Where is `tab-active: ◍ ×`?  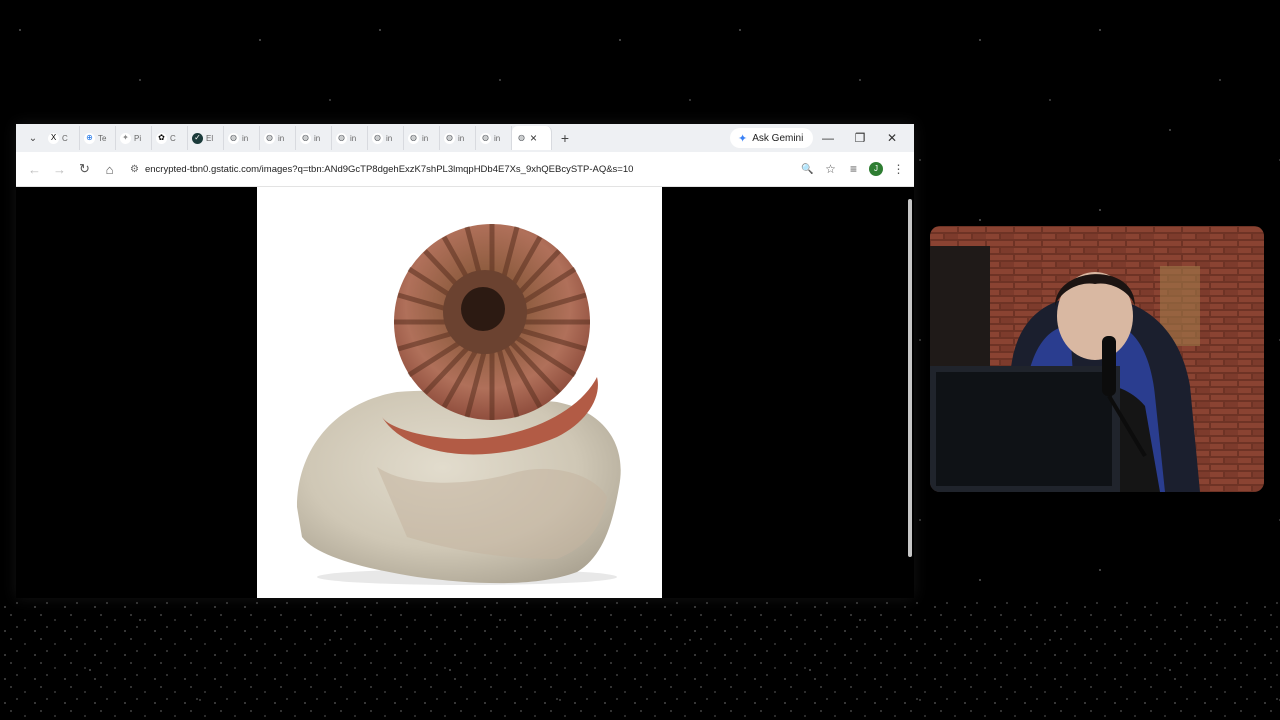 tab-active: ◍ × is located at coordinates (532, 138).